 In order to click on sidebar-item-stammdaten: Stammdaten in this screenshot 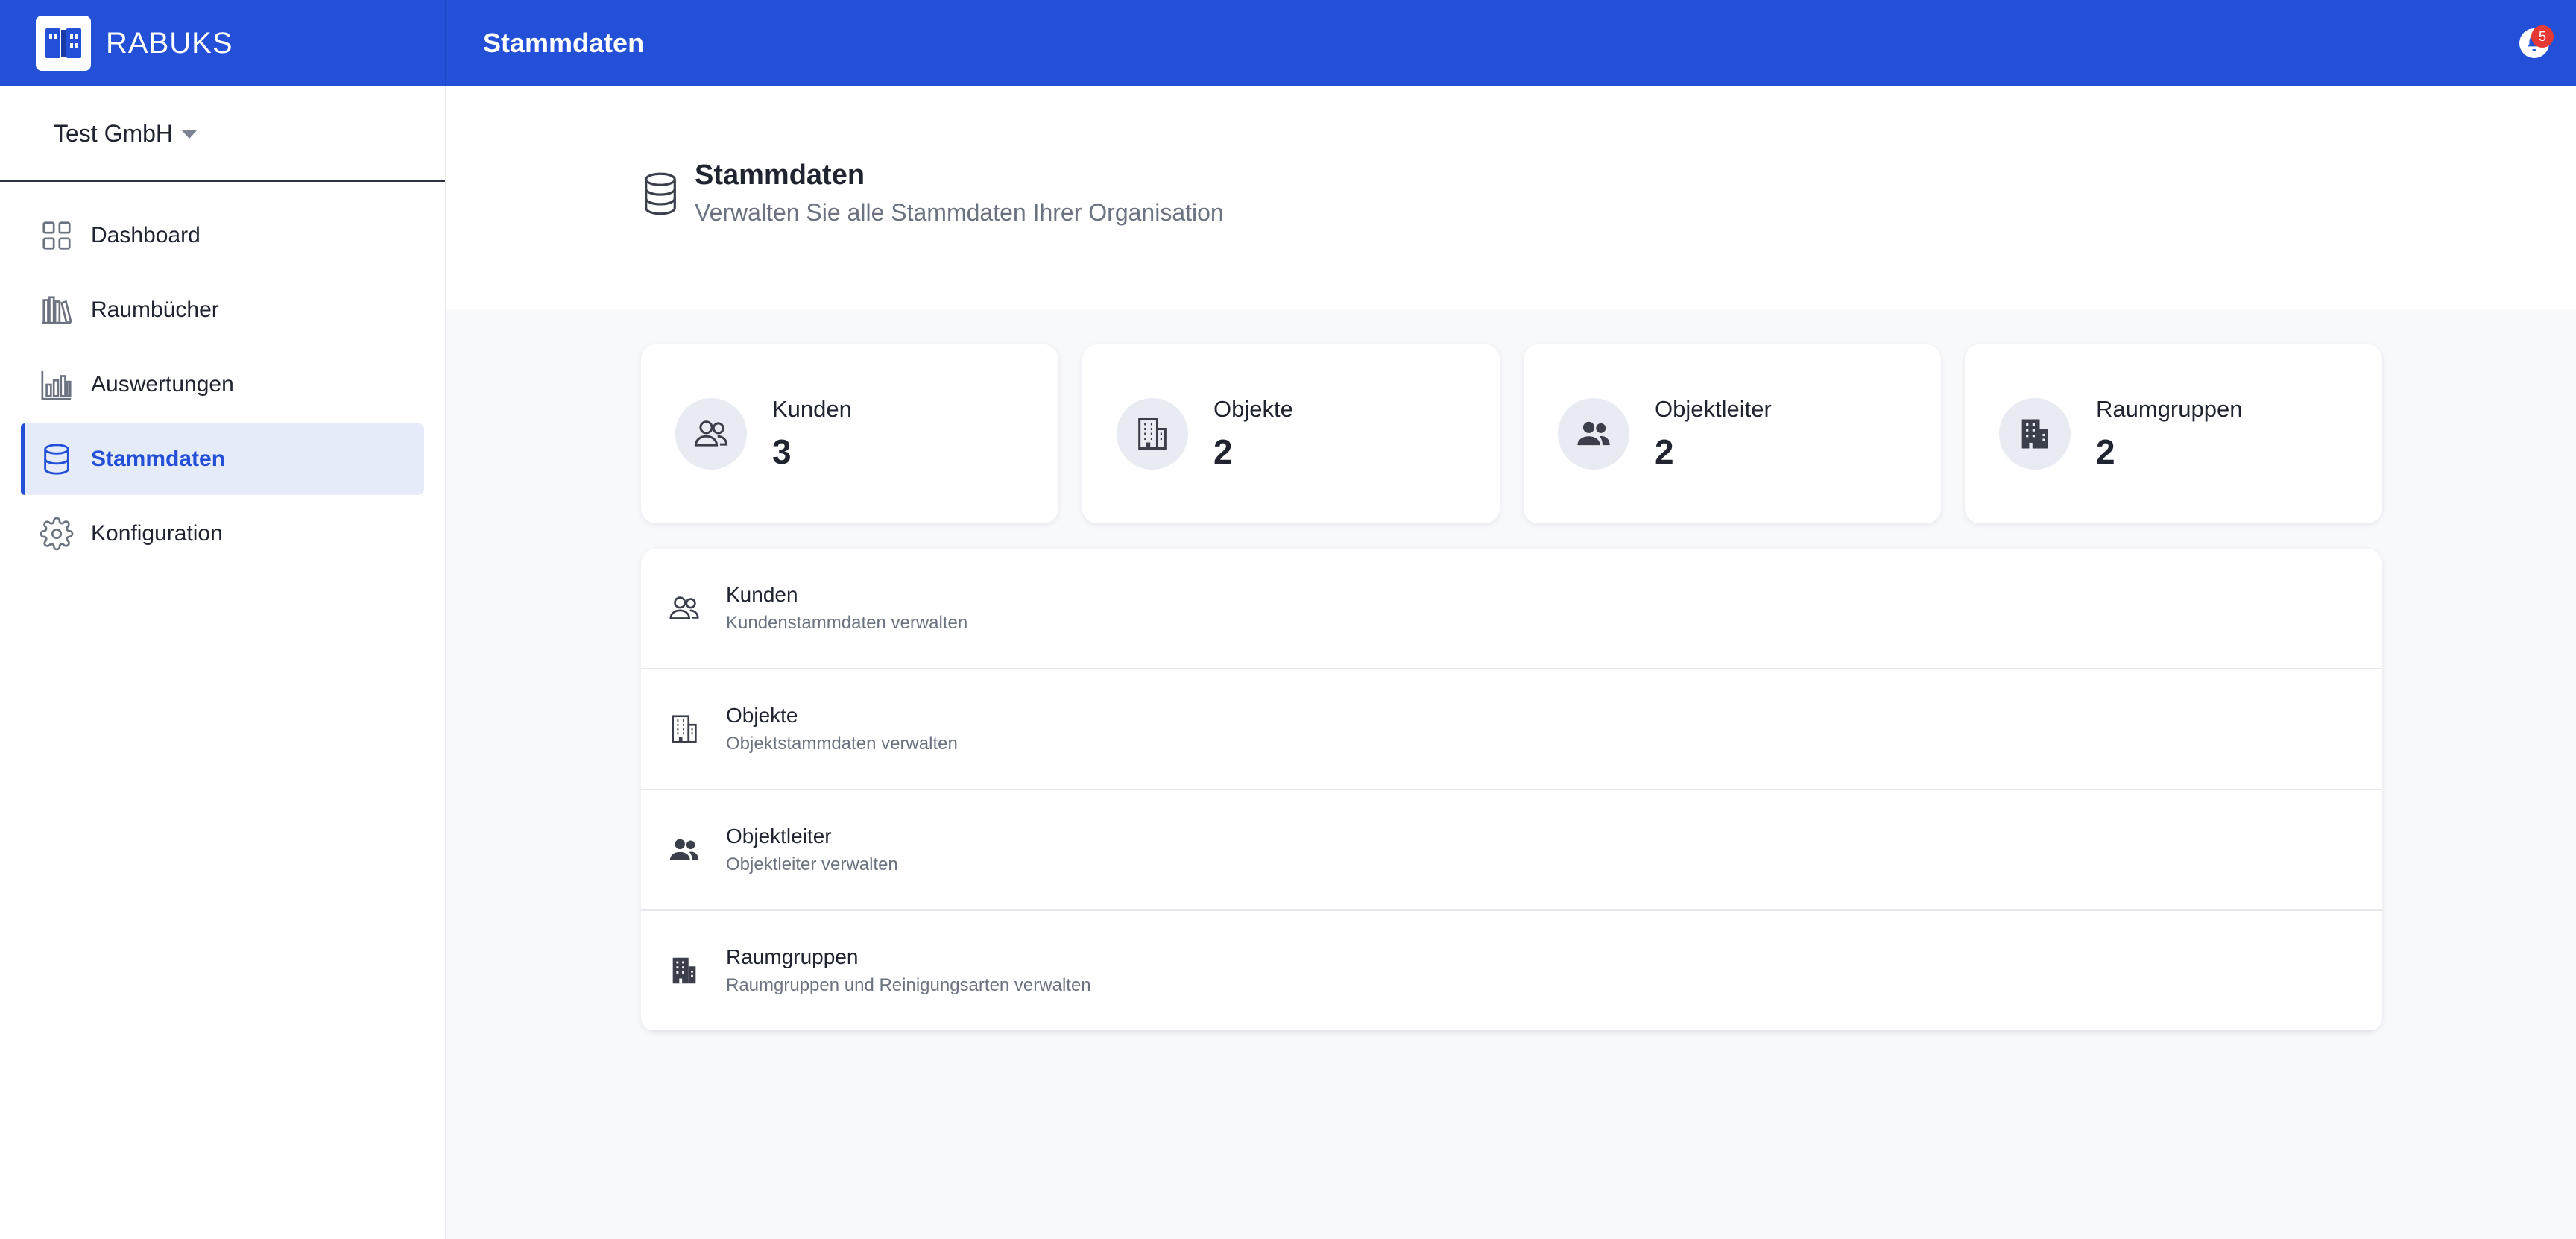, I will do `click(222, 459)`.